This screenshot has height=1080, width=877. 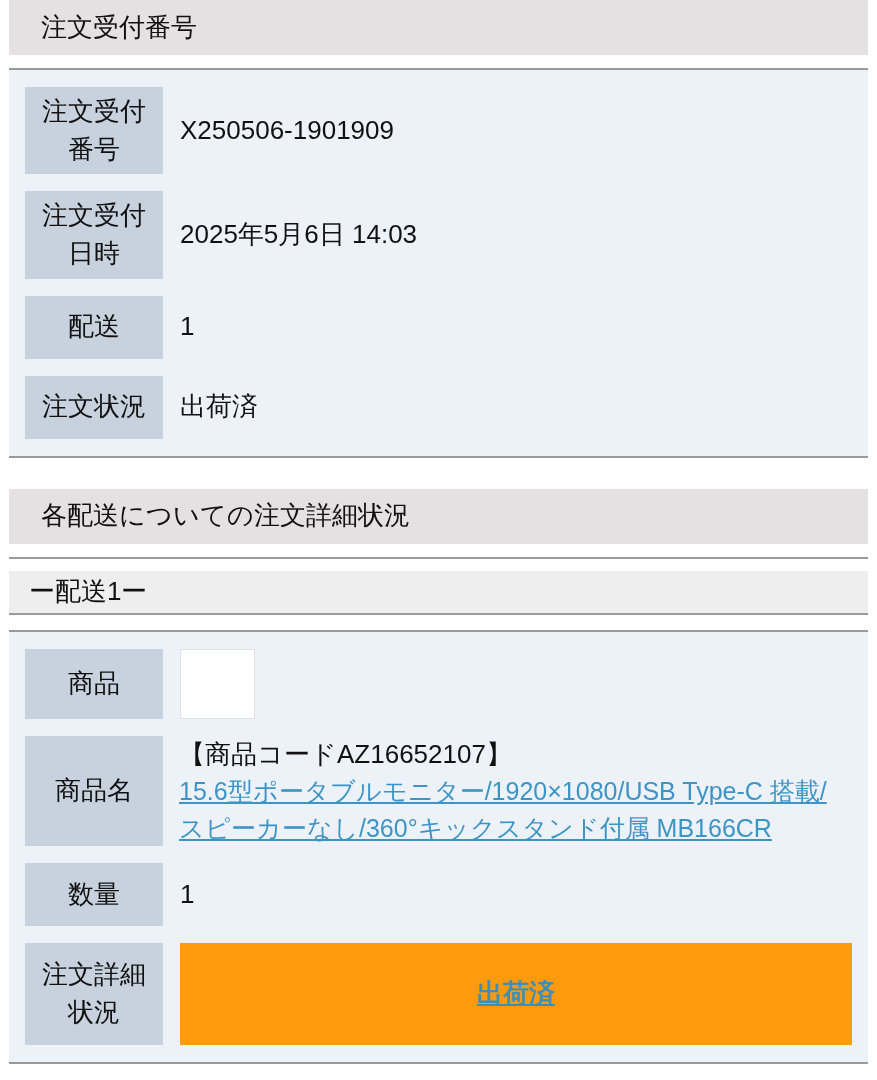 What do you see at coordinates (94, 407) in the screenshot?
I see `field-label: 注文状況` at bounding box center [94, 407].